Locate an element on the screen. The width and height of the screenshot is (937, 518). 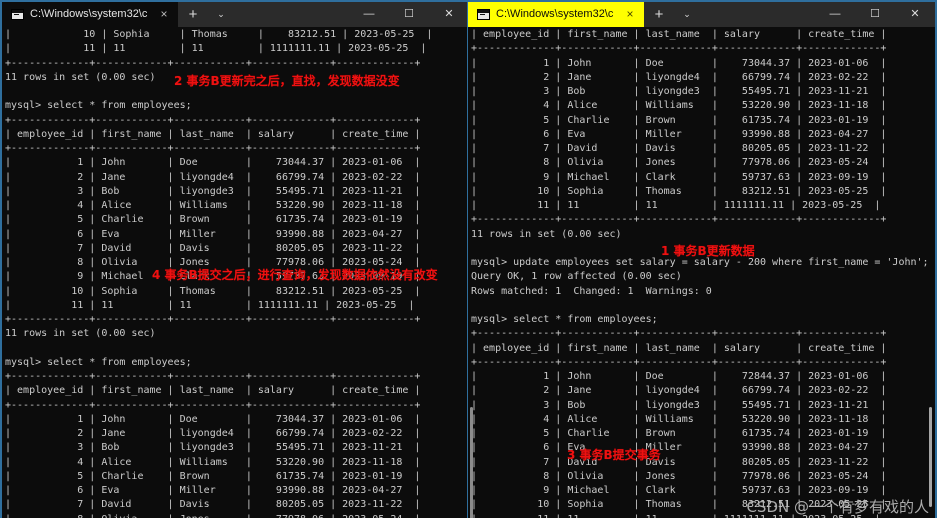
titlebar-right: C:\Windows\system32\cmd.e: × + ⌄ — ☐ ✕ is located at coordinates (701, 14).